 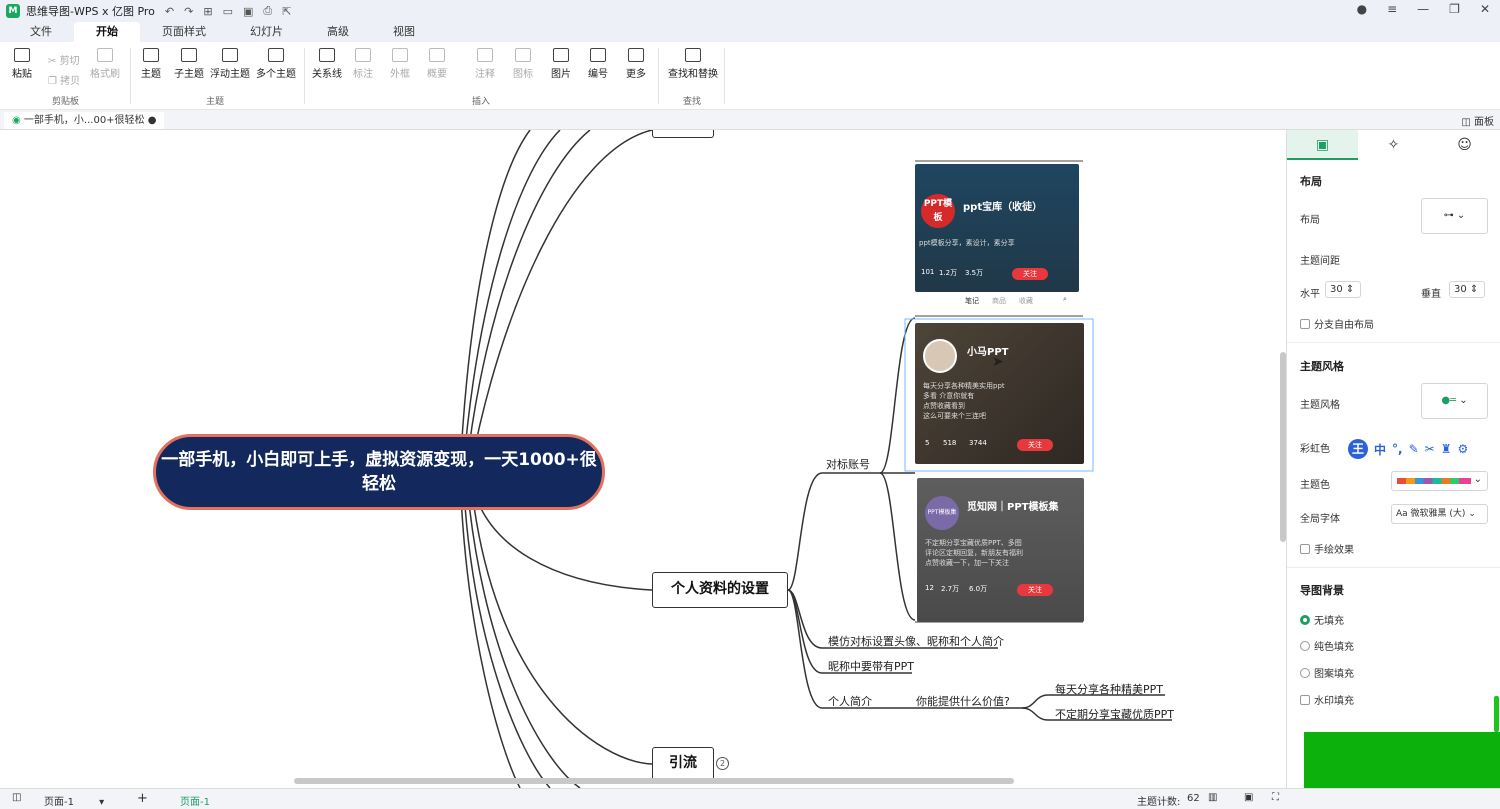 What do you see at coordinates (276, 64) in the screenshot?
I see `multi-topic-button: 多个主题` at bounding box center [276, 64].